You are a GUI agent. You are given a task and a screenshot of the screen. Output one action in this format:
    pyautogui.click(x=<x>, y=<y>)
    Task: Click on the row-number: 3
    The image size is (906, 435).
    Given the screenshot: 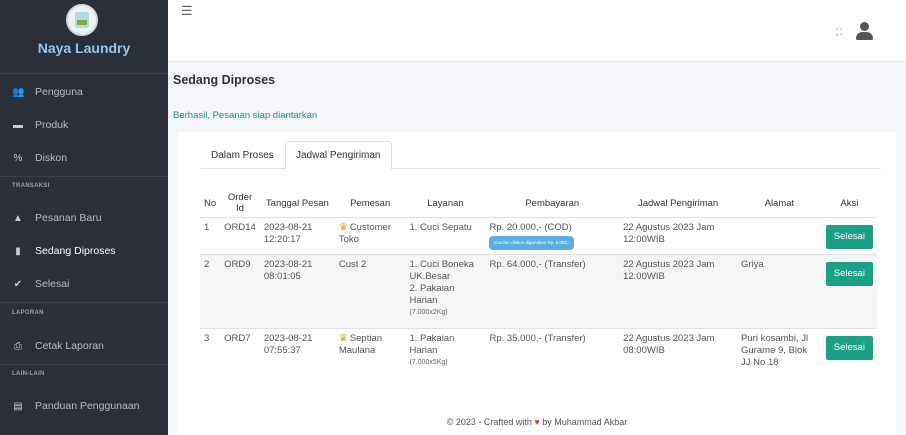 What is the action you would take?
    pyautogui.click(x=210, y=353)
    